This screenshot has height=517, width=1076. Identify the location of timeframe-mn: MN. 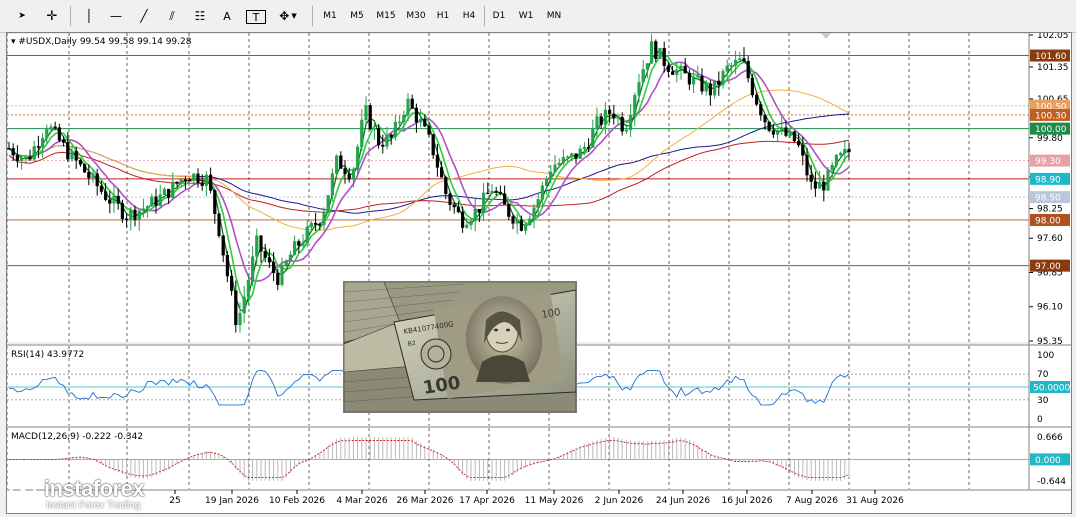
(554, 16).